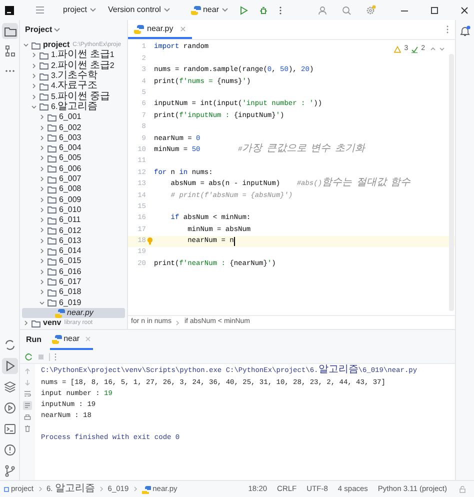 The width and height of the screenshot is (474, 497). I want to click on close-icon, so click(464, 10).